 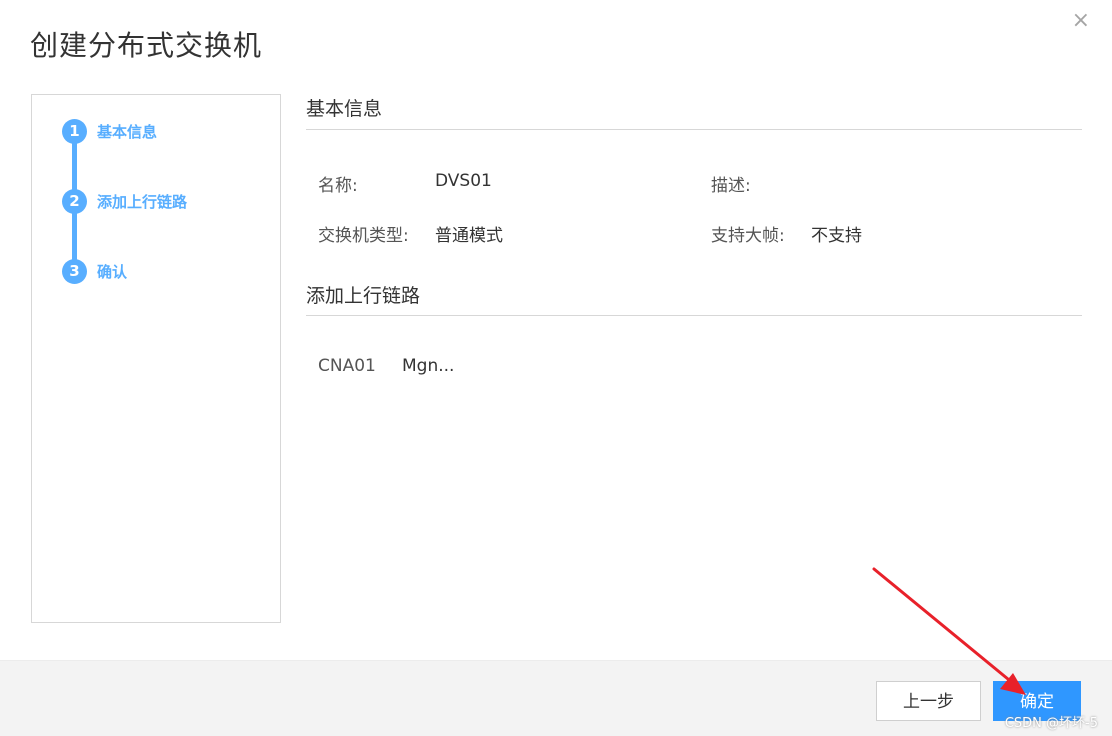 What do you see at coordinates (127, 132) in the screenshot?
I see `step-label: 基本信息` at bounding box center [127, 132].